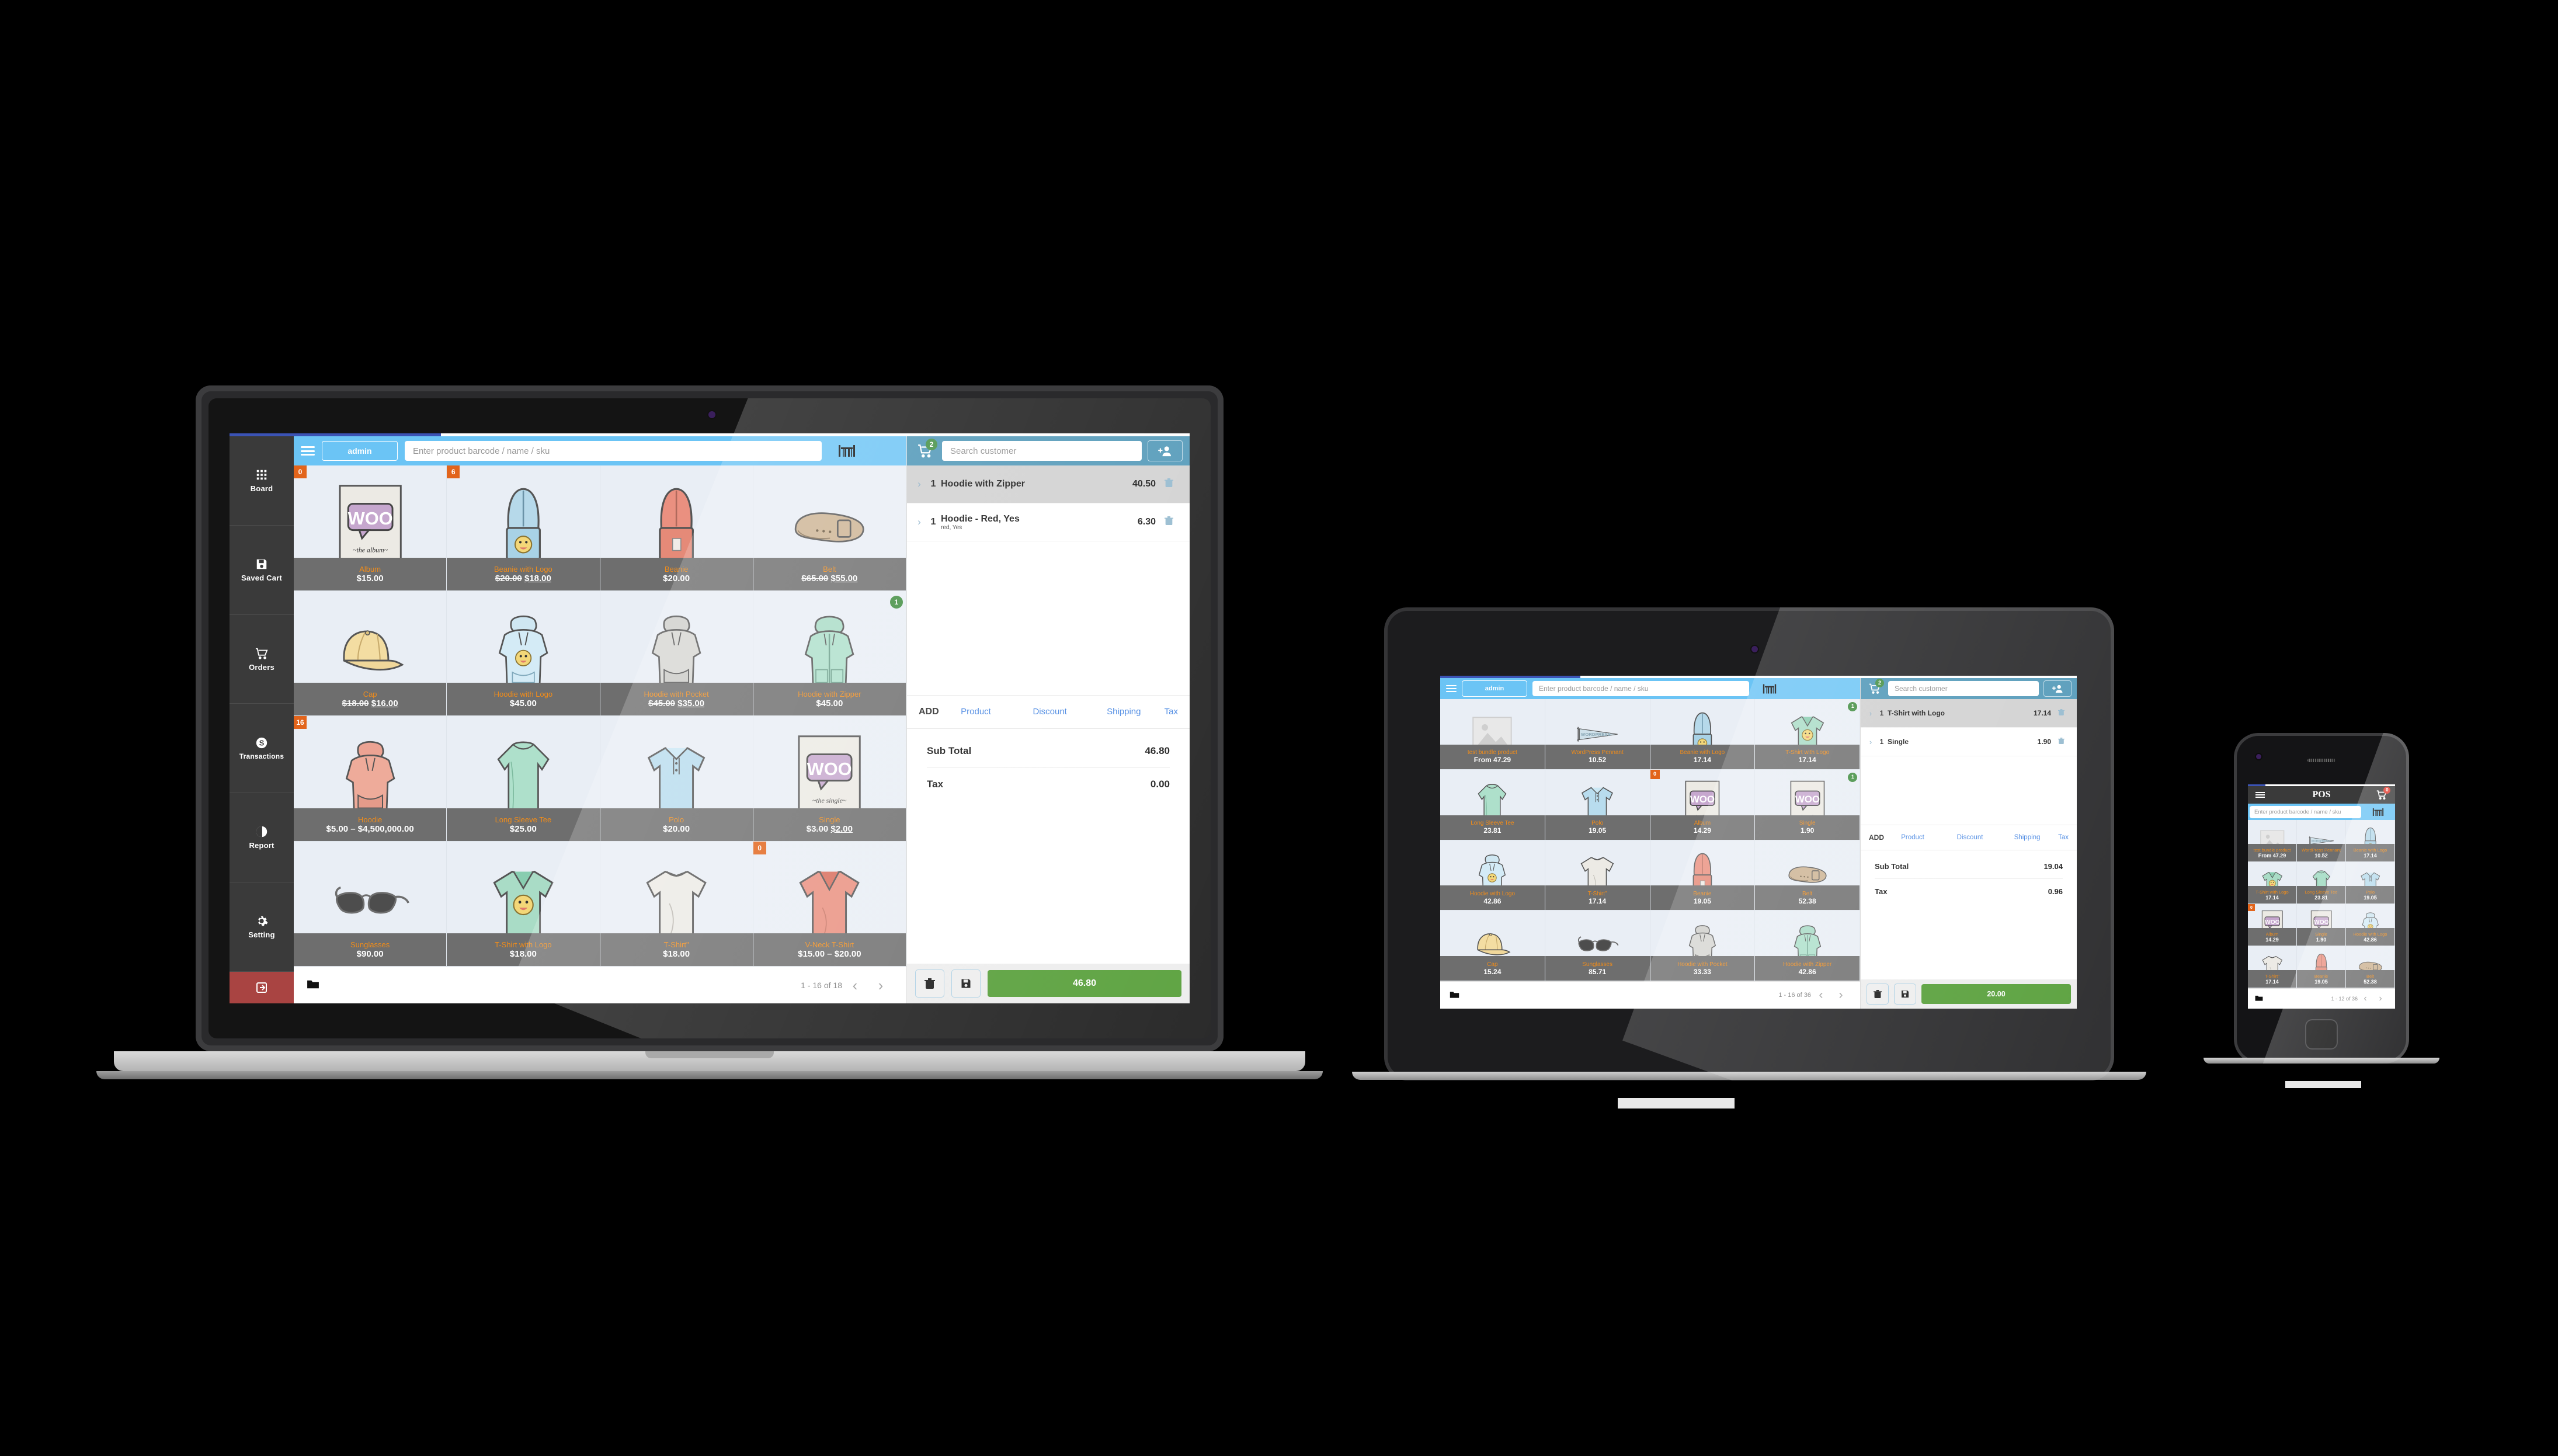  Describe the element at coordinates (676, 779) in the screenshot. I see `product-tile: Polo $20.00` at that location.